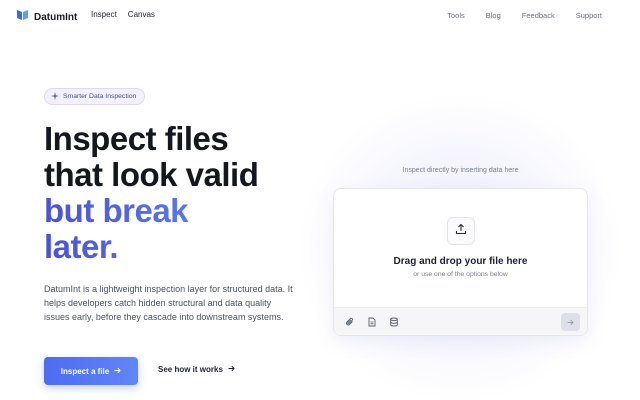 The image size is (640, 400). What do you see at coordinates (151, 174) in the screenshot?
I see `headline-line-2: that look valid` at bounding box center [151, 174].